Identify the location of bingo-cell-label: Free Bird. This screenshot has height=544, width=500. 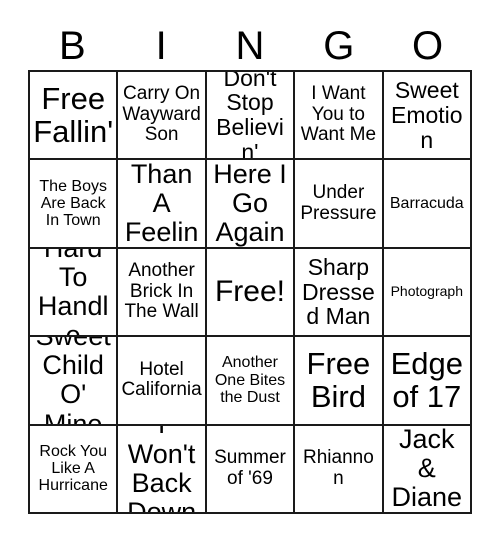
(338, 380).